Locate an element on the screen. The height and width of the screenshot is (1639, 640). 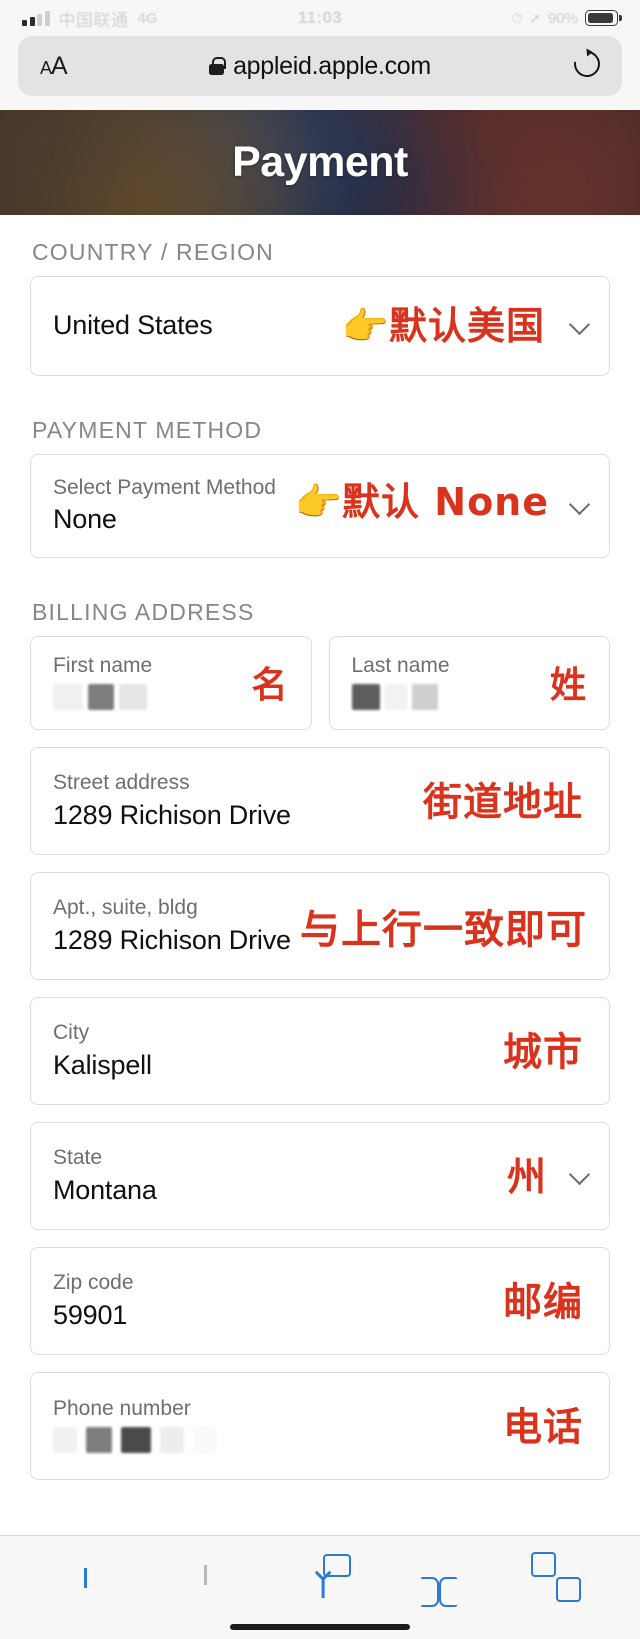
home-indicator is located at coordinates (320, 1627).